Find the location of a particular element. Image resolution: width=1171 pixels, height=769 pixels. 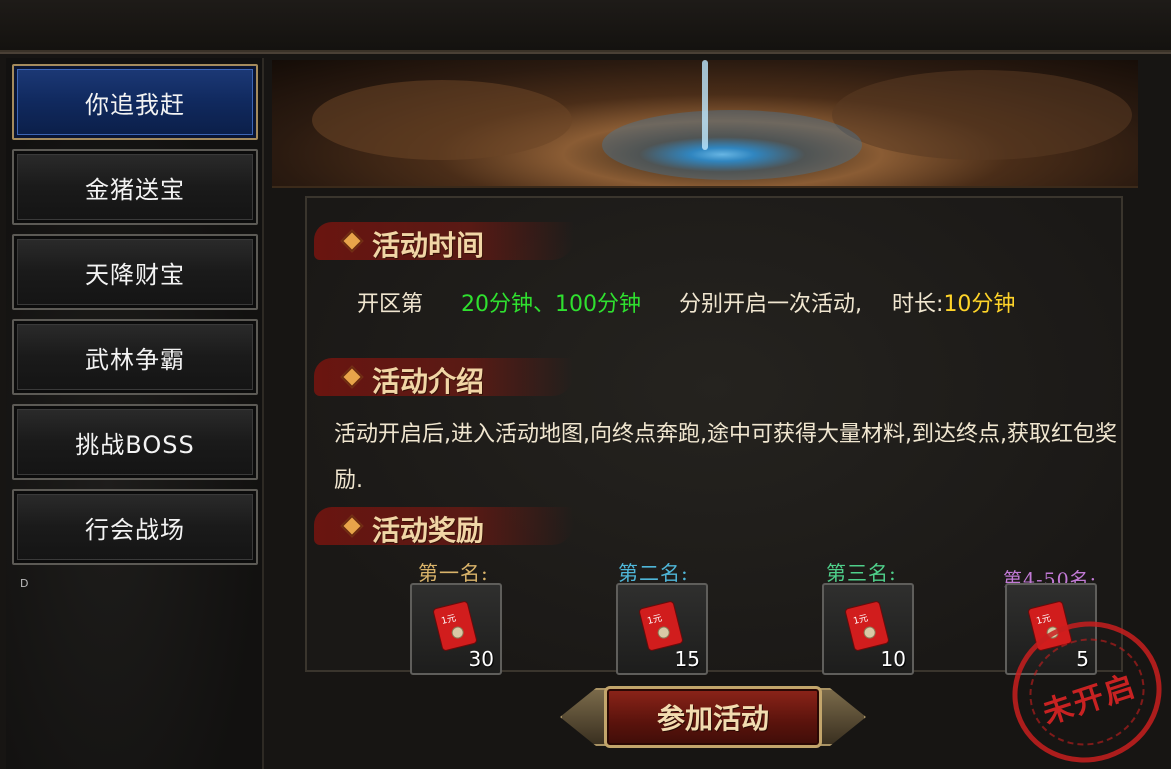

sidebar-item-sky-treasure: 天降财宝 is located at coordinates (135, 272).